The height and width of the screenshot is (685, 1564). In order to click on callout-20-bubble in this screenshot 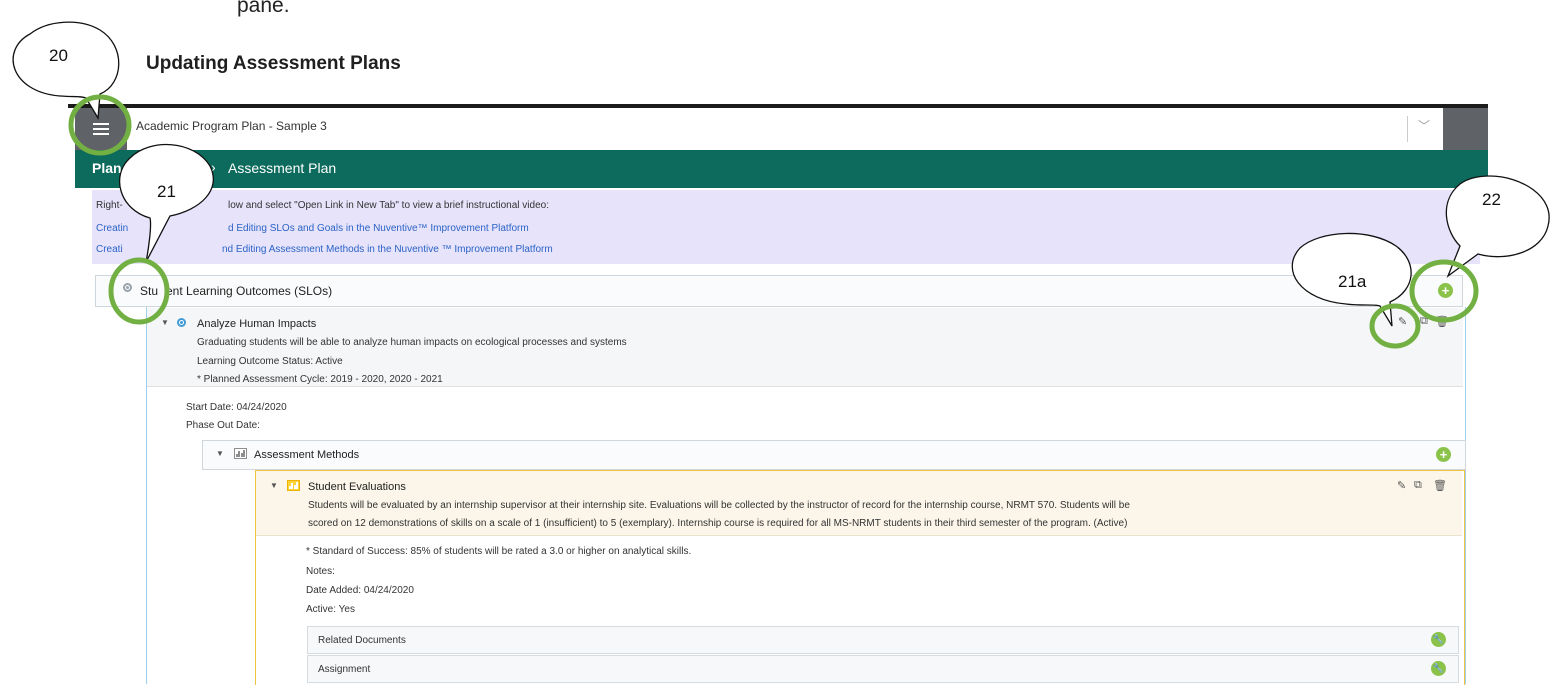, I will do `click(66, 71)`.